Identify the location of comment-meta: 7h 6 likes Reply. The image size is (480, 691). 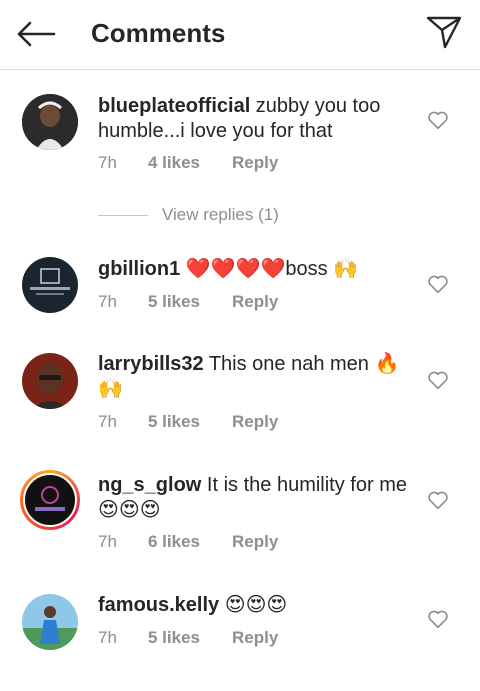
(188, 542).